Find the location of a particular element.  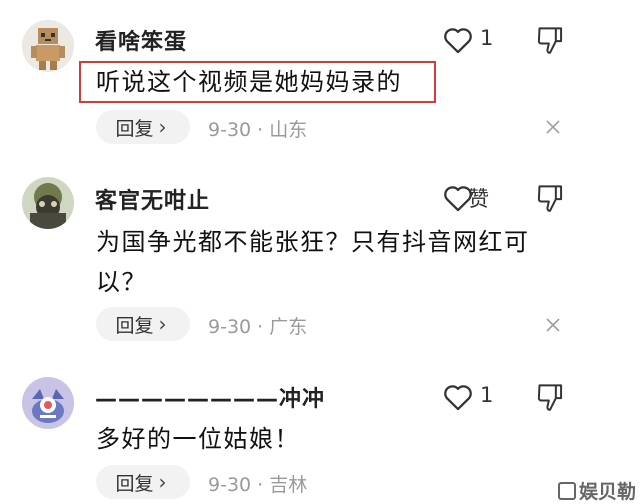

comment-text: 多好的一位姑娘！ is located at coordinates (198, 439).